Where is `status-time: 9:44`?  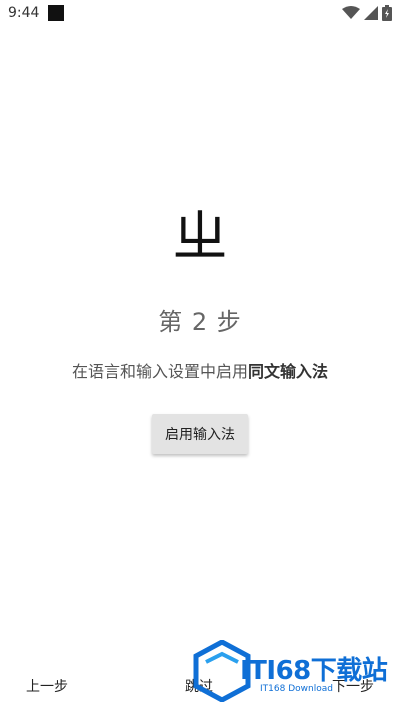
status-time: 9:44 is located at coordinates (24, 13).